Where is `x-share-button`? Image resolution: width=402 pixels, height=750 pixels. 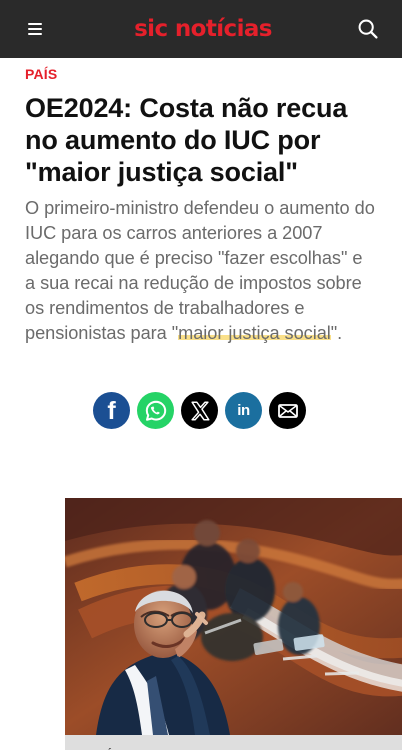
x-share-button is located at coordinates (199, 410).